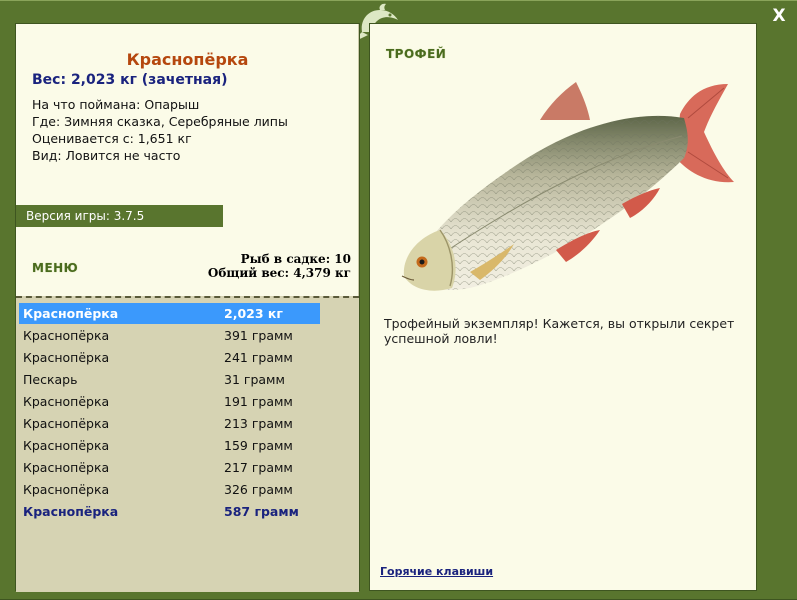 The width and height of the screenshot is (797, 600). I want to click on game-version-bar: Версия игры: 3.7.5, so click(119, 216).